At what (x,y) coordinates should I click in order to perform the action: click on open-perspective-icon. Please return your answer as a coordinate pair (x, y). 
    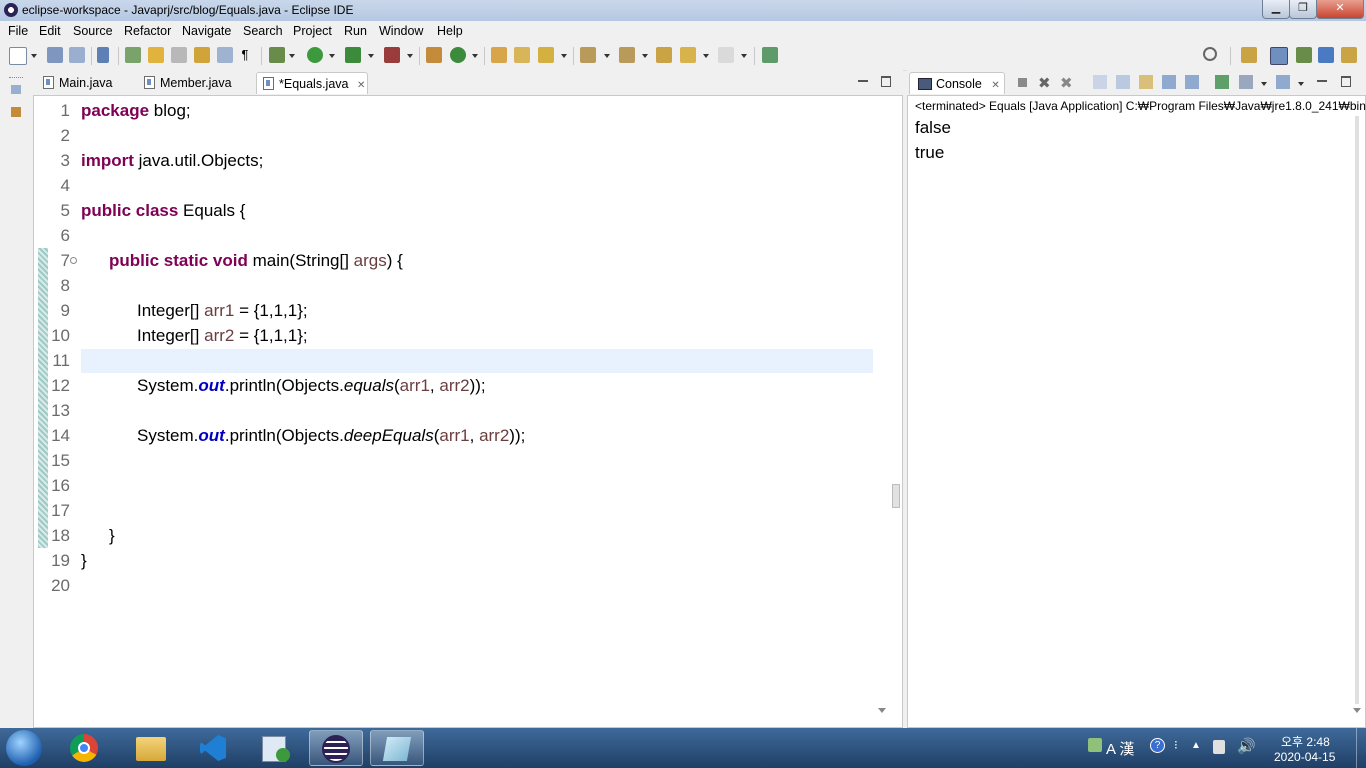
    Looking at the image, I should click on (1249, 55).